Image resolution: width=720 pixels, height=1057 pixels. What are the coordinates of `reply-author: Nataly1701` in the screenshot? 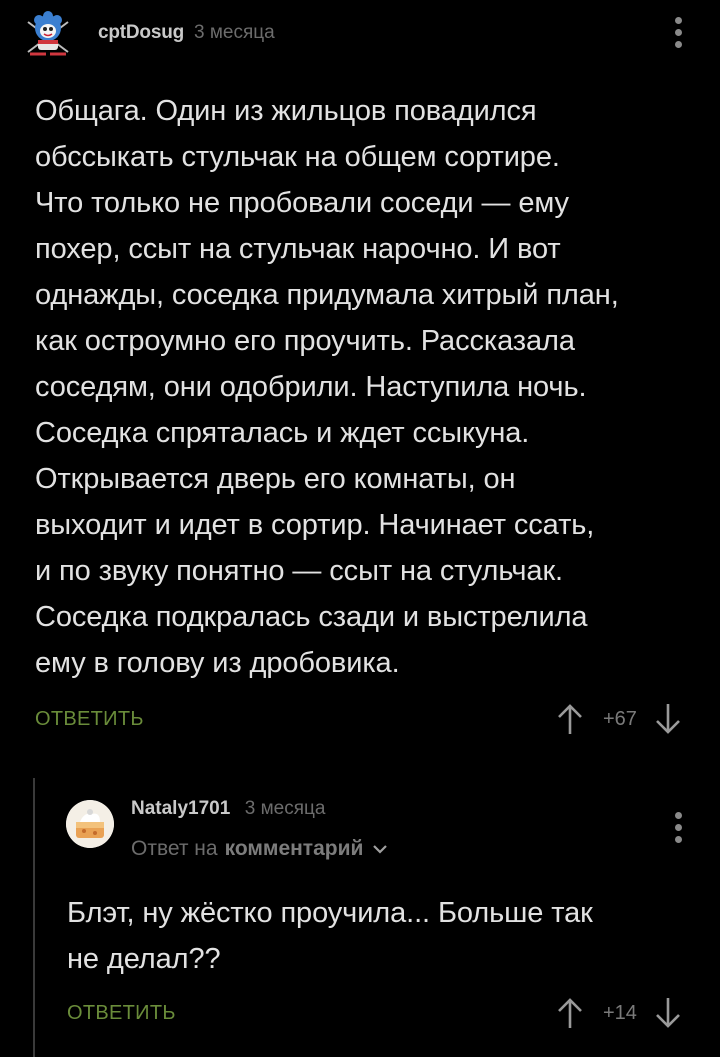 It's located at (180, 808).